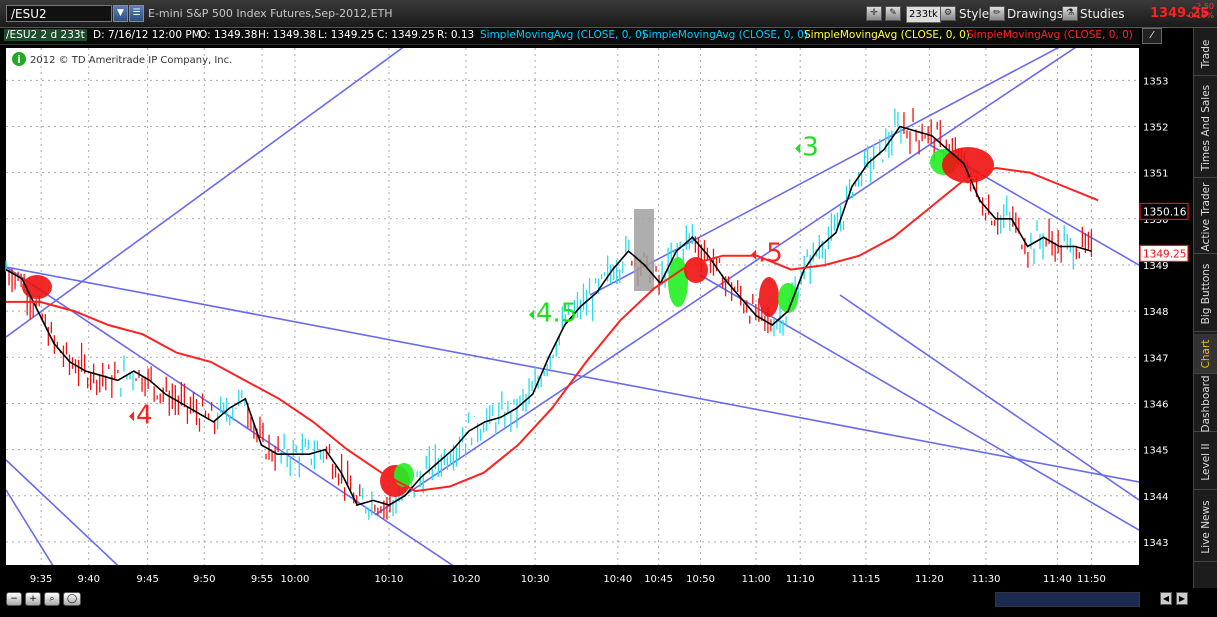  Describe the element at coordinates (1050, 35) in the screenshot. I see `study-label-4: SimpleMovingAvg (CLOSE, 0, 0)` at that location.